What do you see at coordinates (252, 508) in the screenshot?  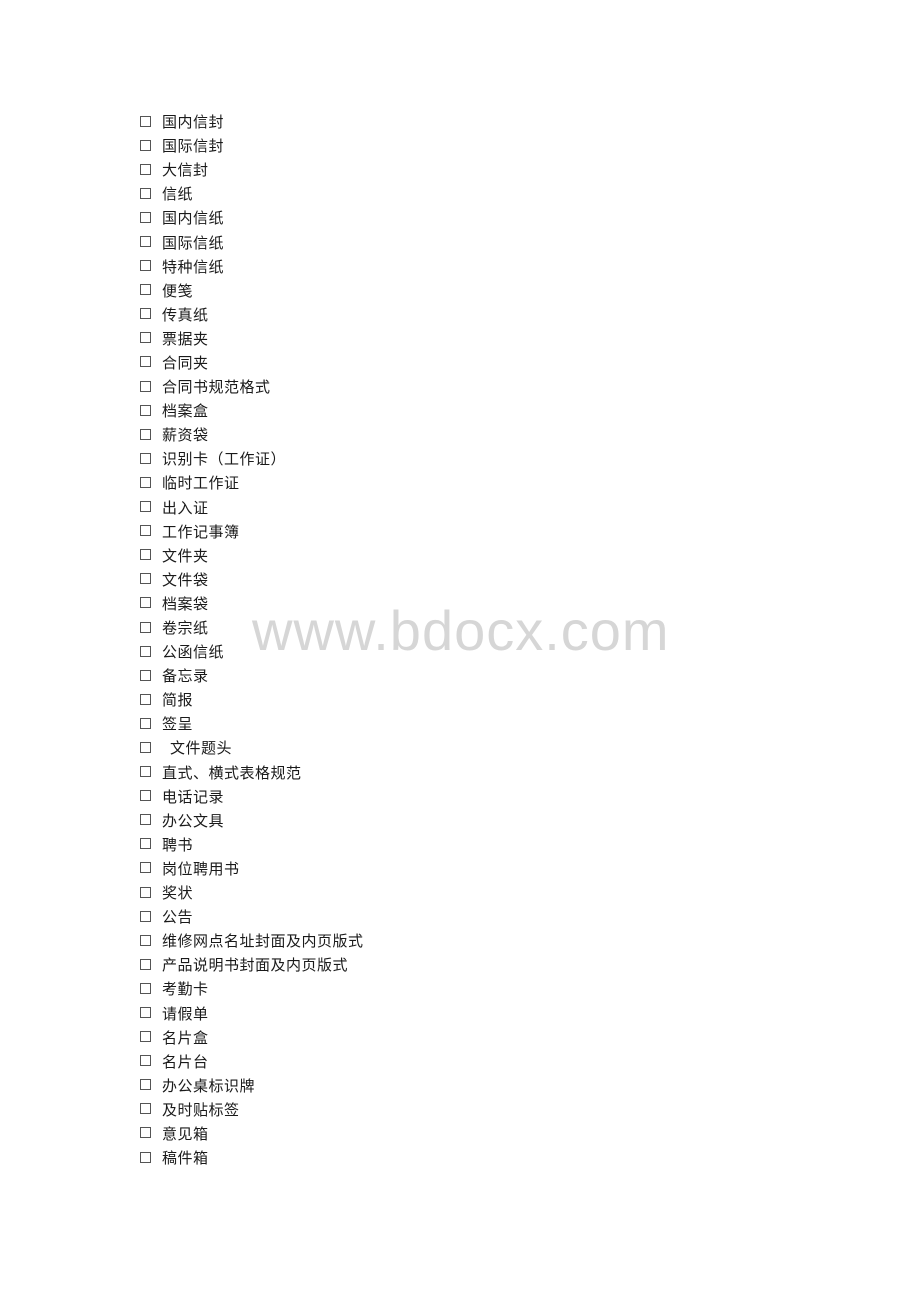 I see `checklist-item: 出入证` at bounding box center [252, 508].